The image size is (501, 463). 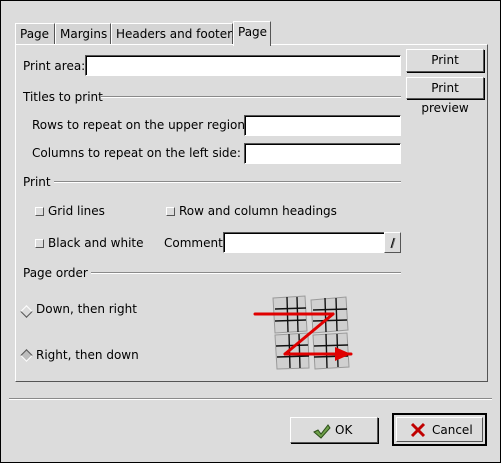 What do you see at coordinates (252, 33) in the screenshot?
I see `tab-page-sheet: Page` at bounding box center [252, 33].